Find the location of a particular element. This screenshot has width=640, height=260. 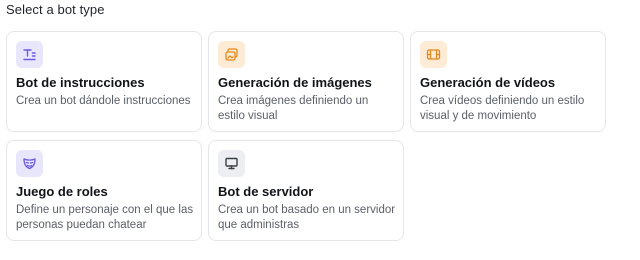

text-lines-icon is located at coordinates (29, 54).